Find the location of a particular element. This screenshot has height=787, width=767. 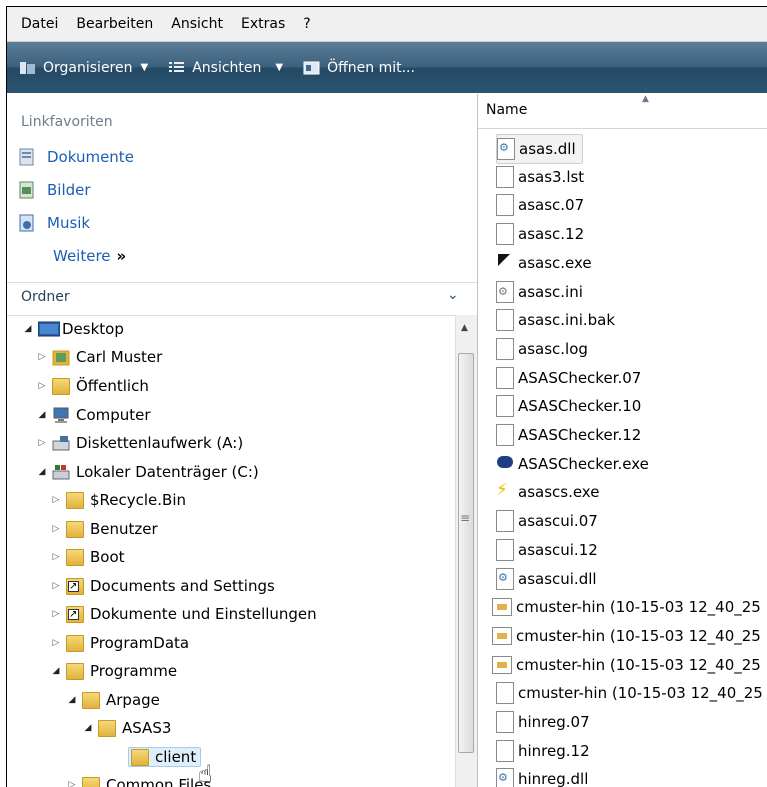

double-chevron-icon: » is located at coordinates (122, 256).